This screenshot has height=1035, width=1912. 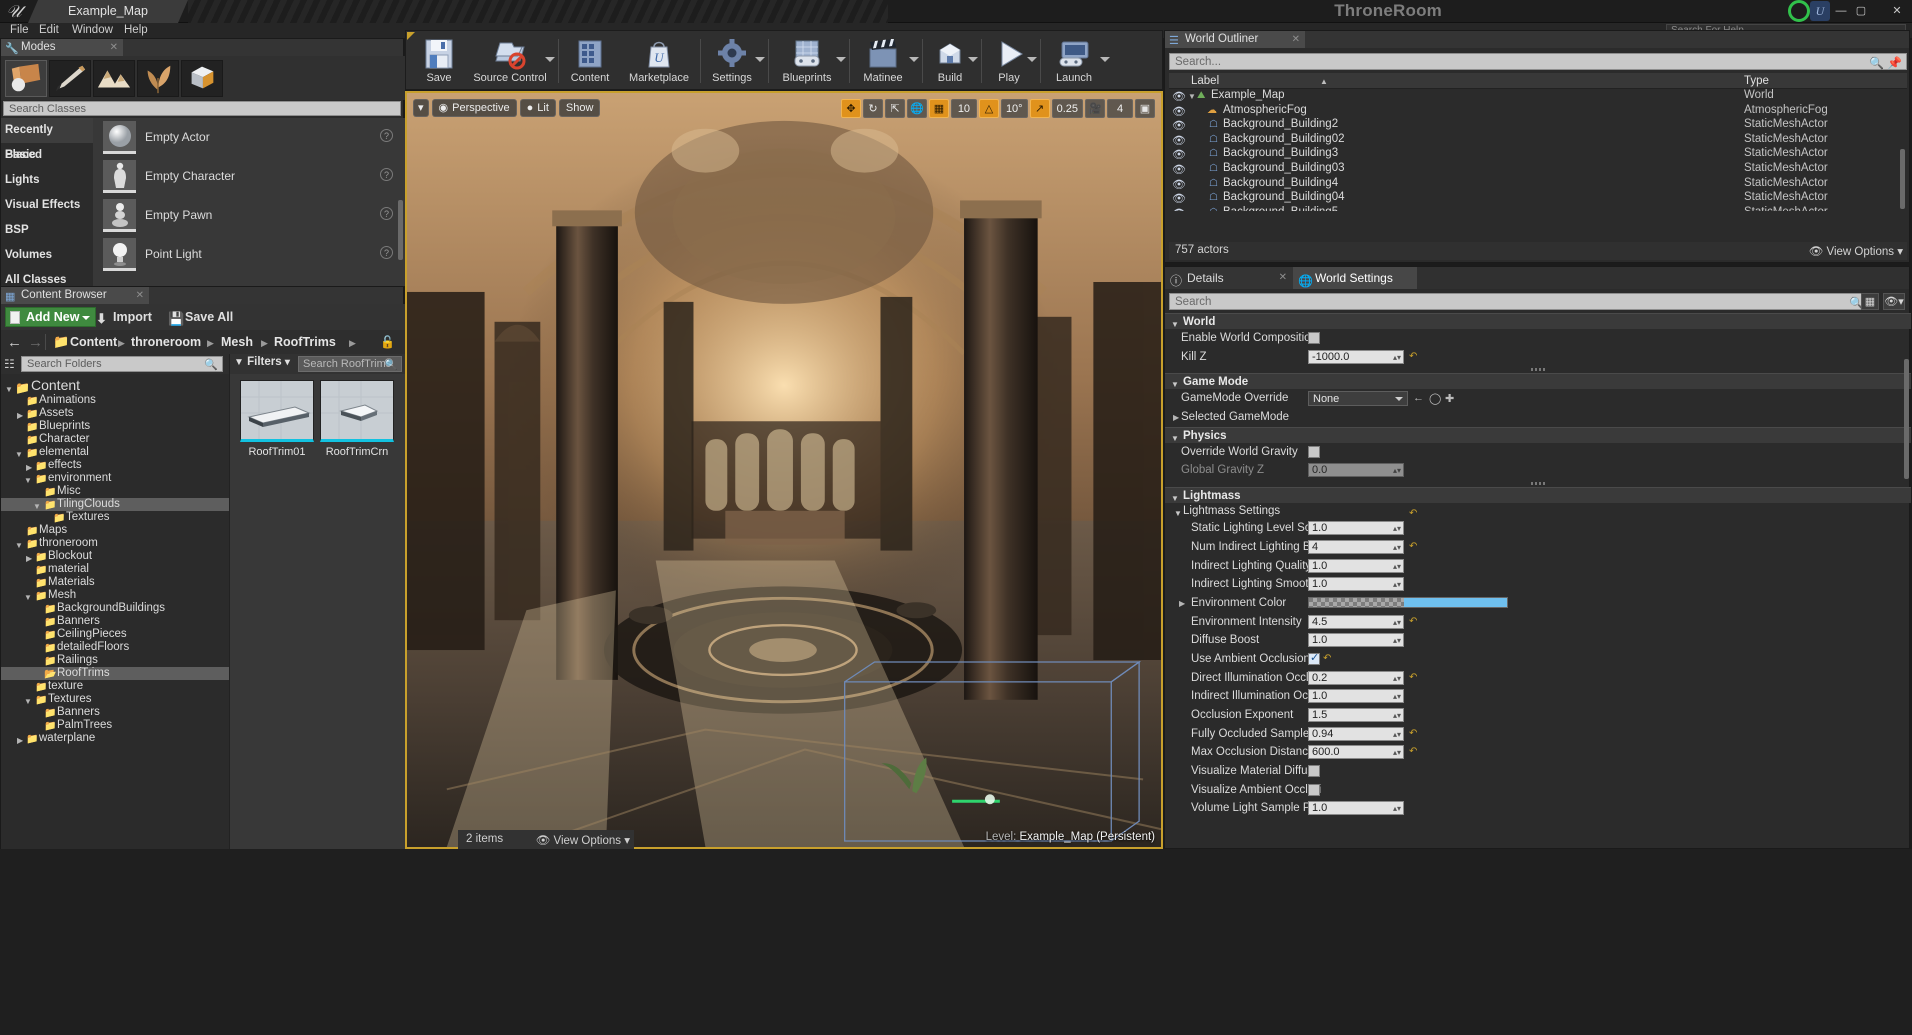 I want to click on viewport-show-menu: Show, so click(x=579, y=108).